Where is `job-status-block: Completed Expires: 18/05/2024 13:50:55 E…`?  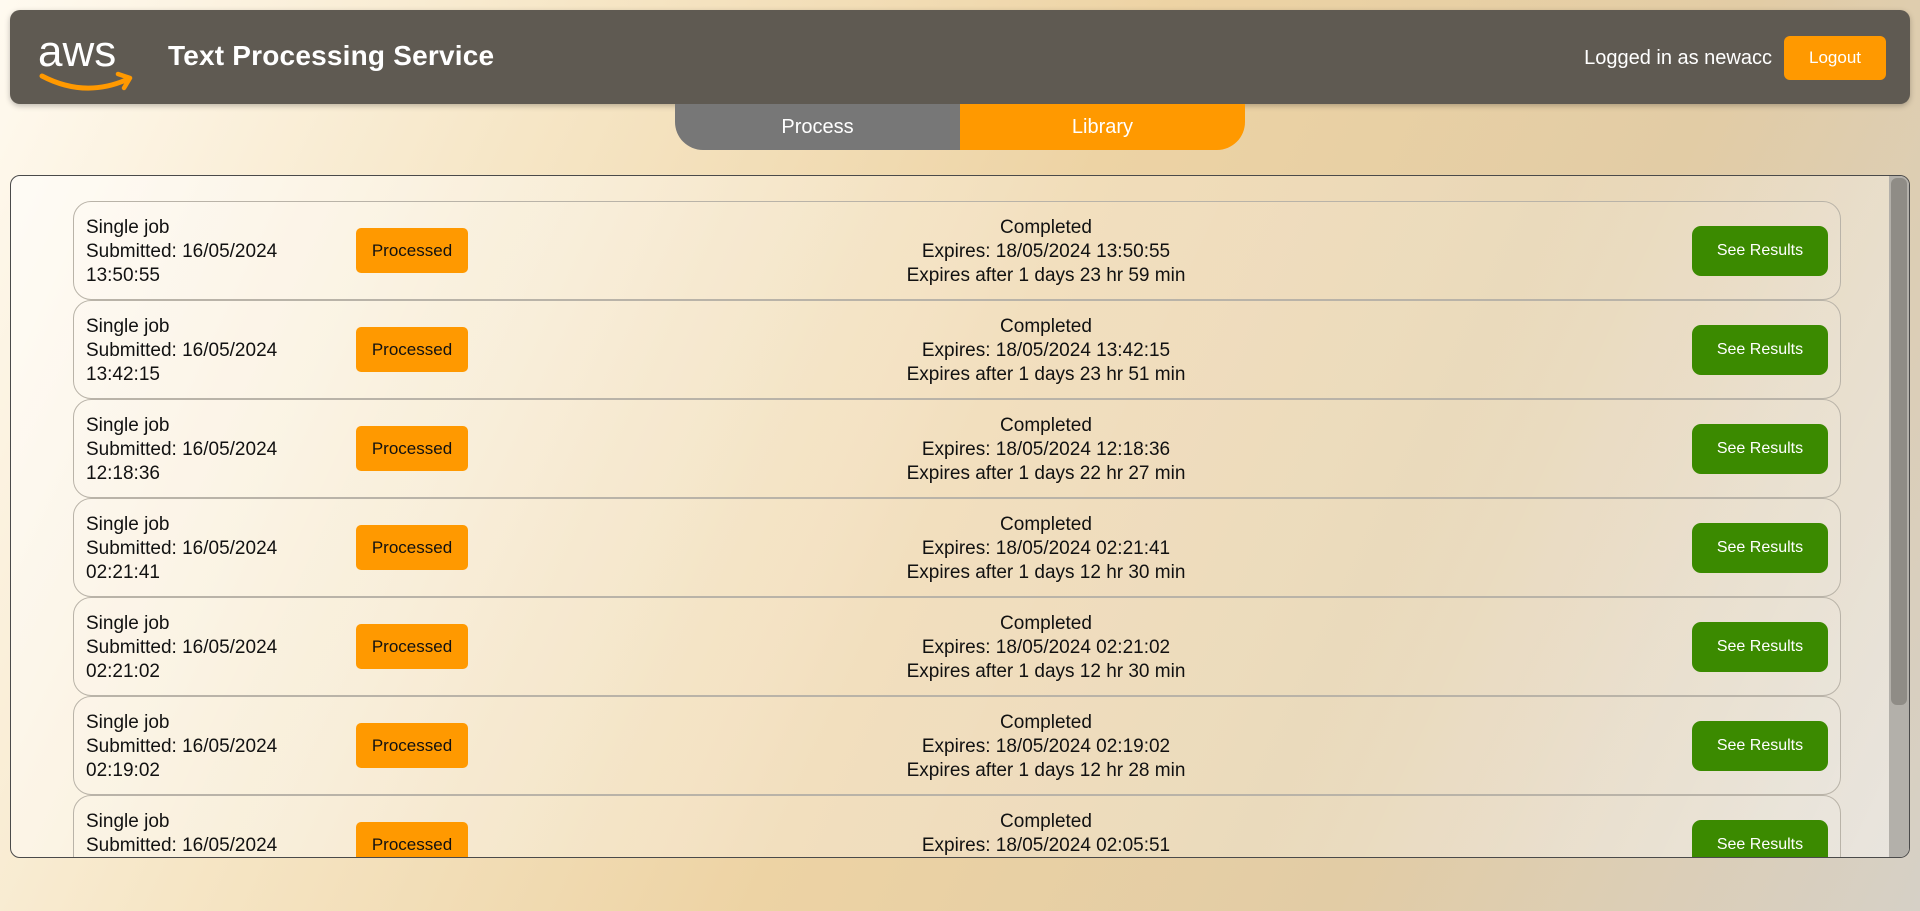 job-status-block: Completed Expires: 18/05/2024 13:50:55 E… is located at coordinates (1046, 252).